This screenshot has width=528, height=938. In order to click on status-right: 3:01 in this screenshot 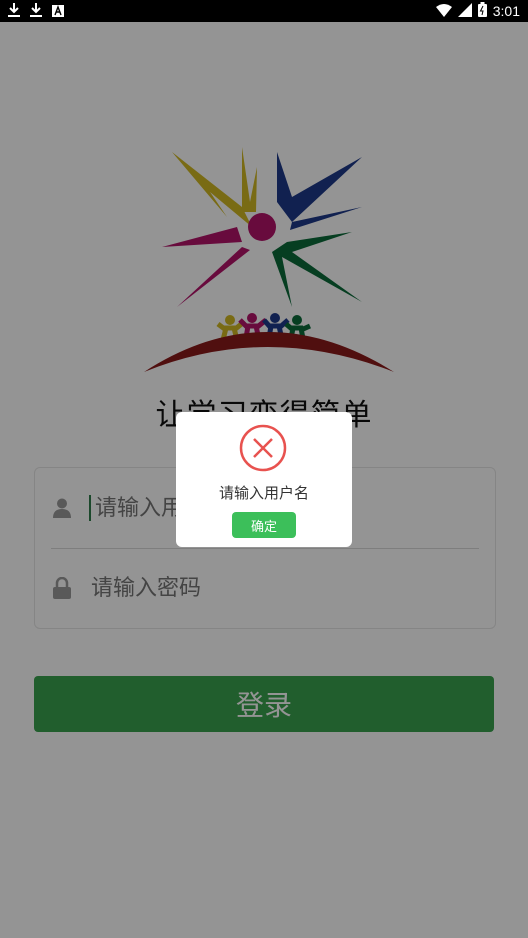, I will do `click(477, 11)`.